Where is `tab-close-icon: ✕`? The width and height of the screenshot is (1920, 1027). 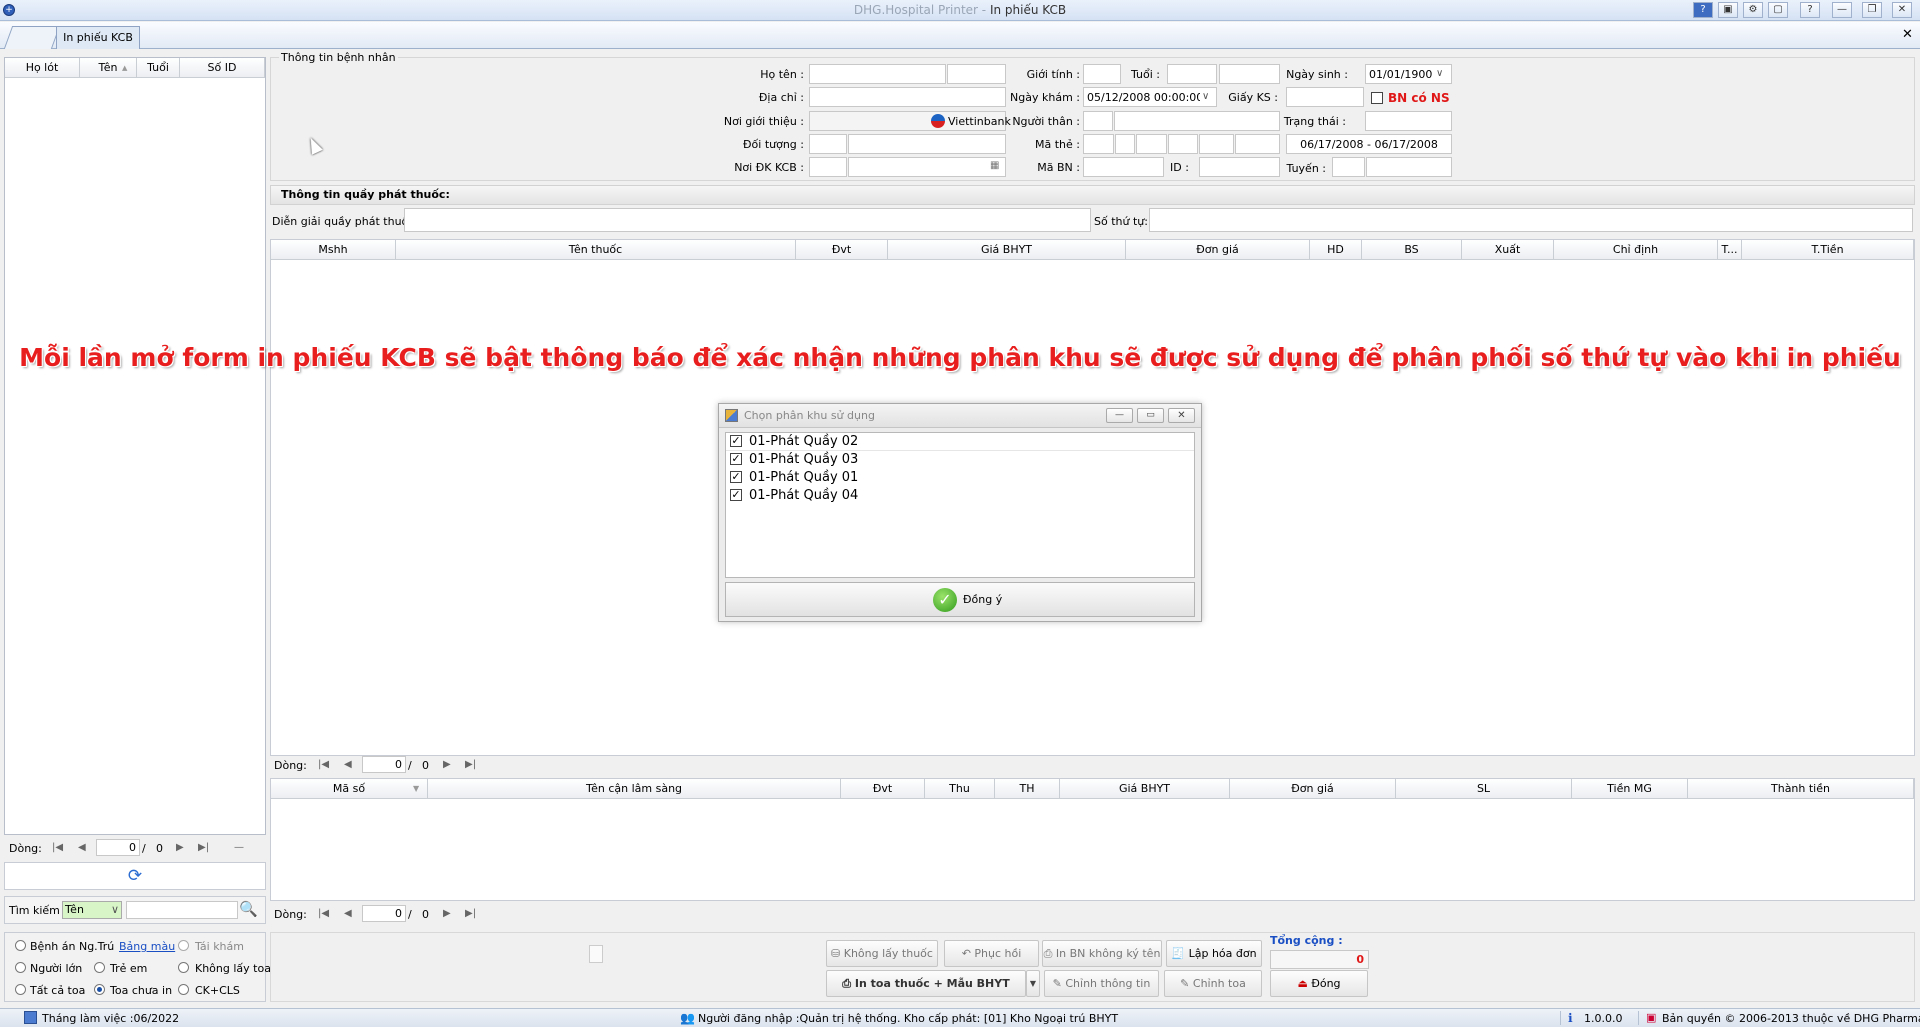
tab-close-icon: ✕ is located at coordinates (1907, 34).